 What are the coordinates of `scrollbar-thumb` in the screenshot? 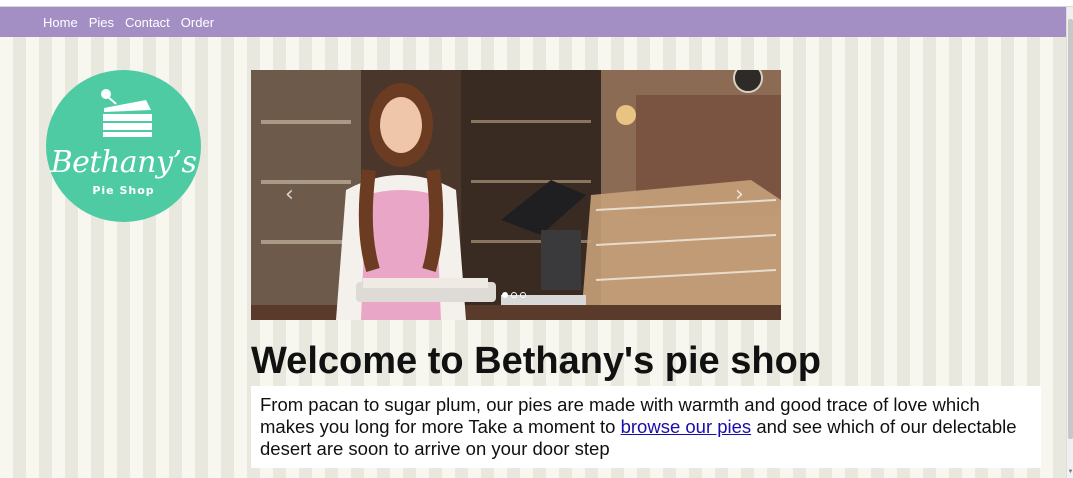 It's located at (1070, 229).